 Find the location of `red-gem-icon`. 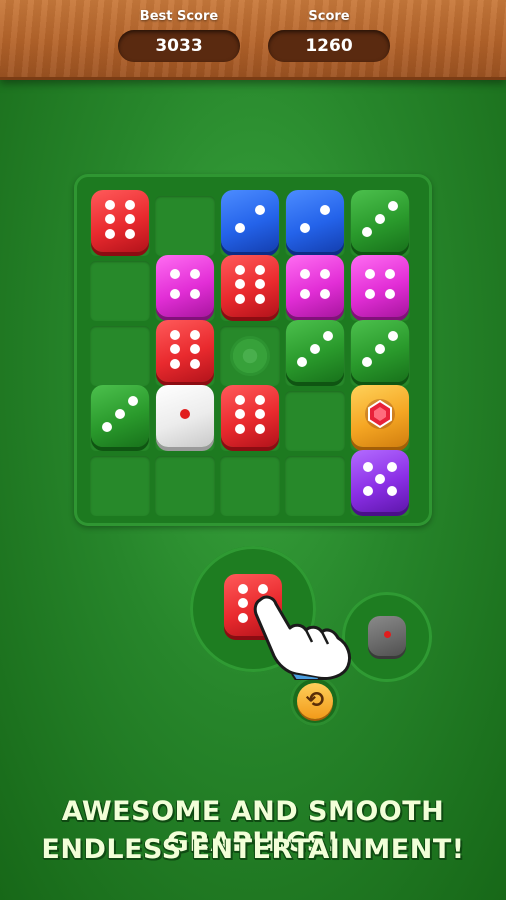

red-gem-icon is located at coordinates (380, 414).